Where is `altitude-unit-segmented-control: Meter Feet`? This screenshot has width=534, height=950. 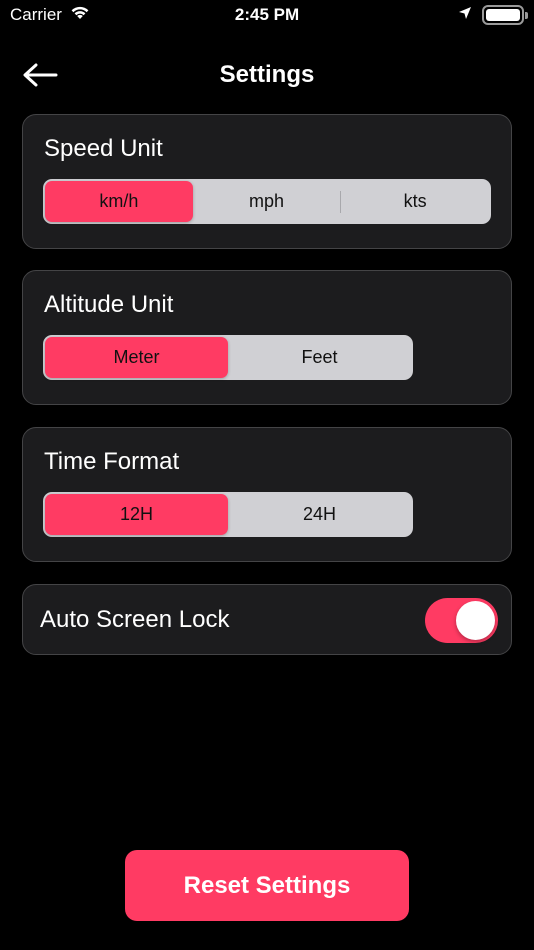
altitude-unit-segmented-control: Meter Feet is located at coordinates (228, 357).